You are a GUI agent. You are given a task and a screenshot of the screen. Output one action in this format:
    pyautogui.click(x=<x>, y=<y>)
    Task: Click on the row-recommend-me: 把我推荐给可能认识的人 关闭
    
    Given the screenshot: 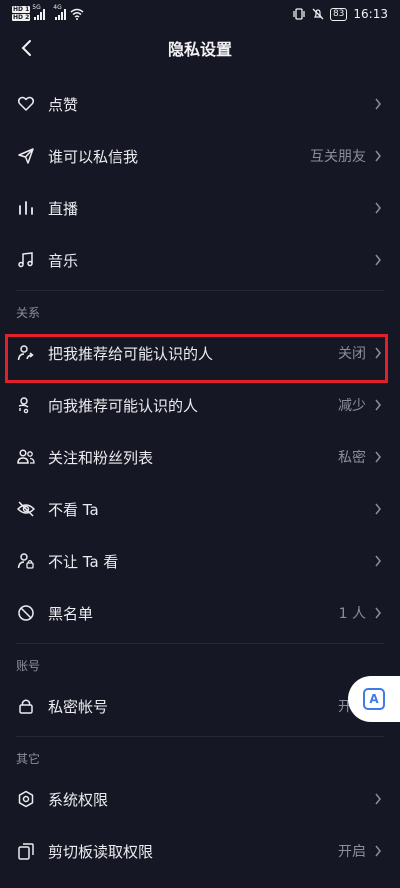 What is the action you would take?
    pyautogui.click(x=200, y=353)
    